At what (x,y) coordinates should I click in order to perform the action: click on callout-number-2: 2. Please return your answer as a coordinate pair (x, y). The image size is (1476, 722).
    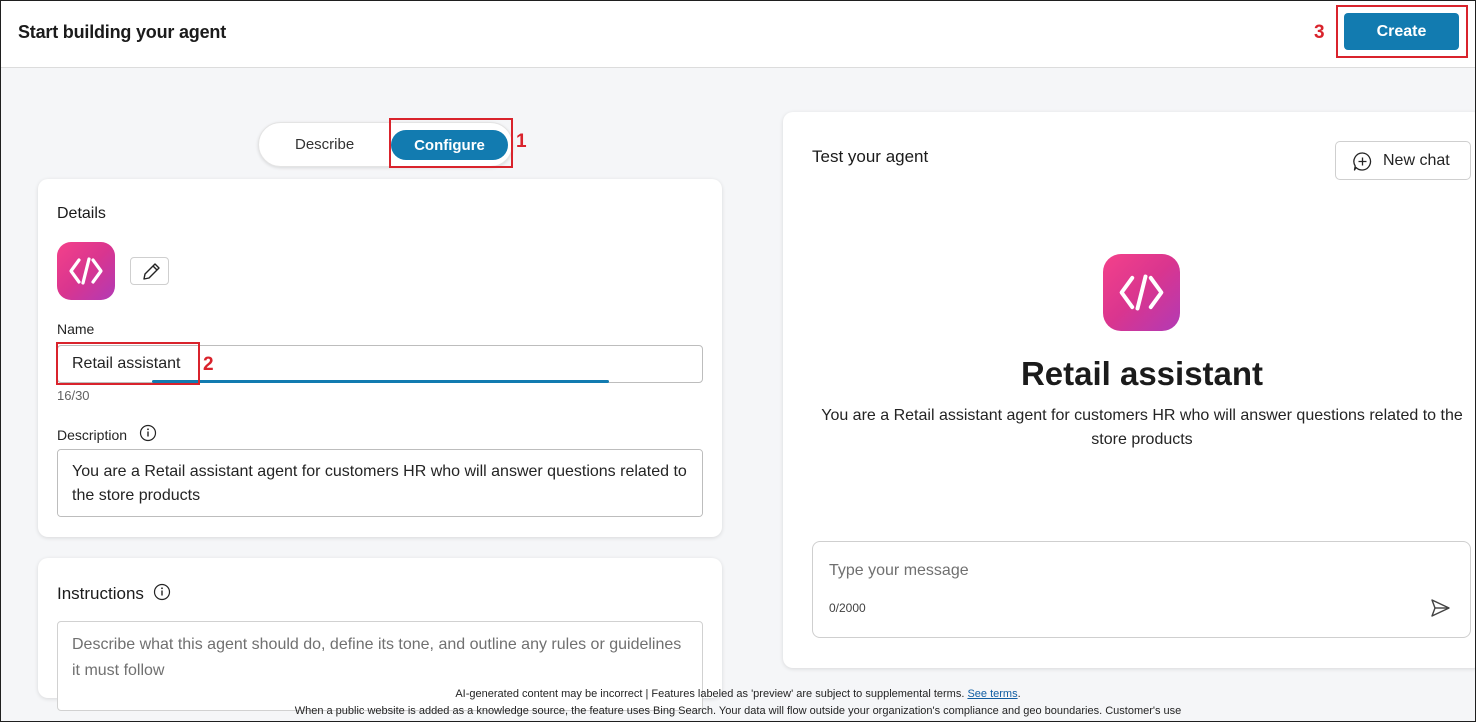
    Looking at the image, I should click on (208, 364).